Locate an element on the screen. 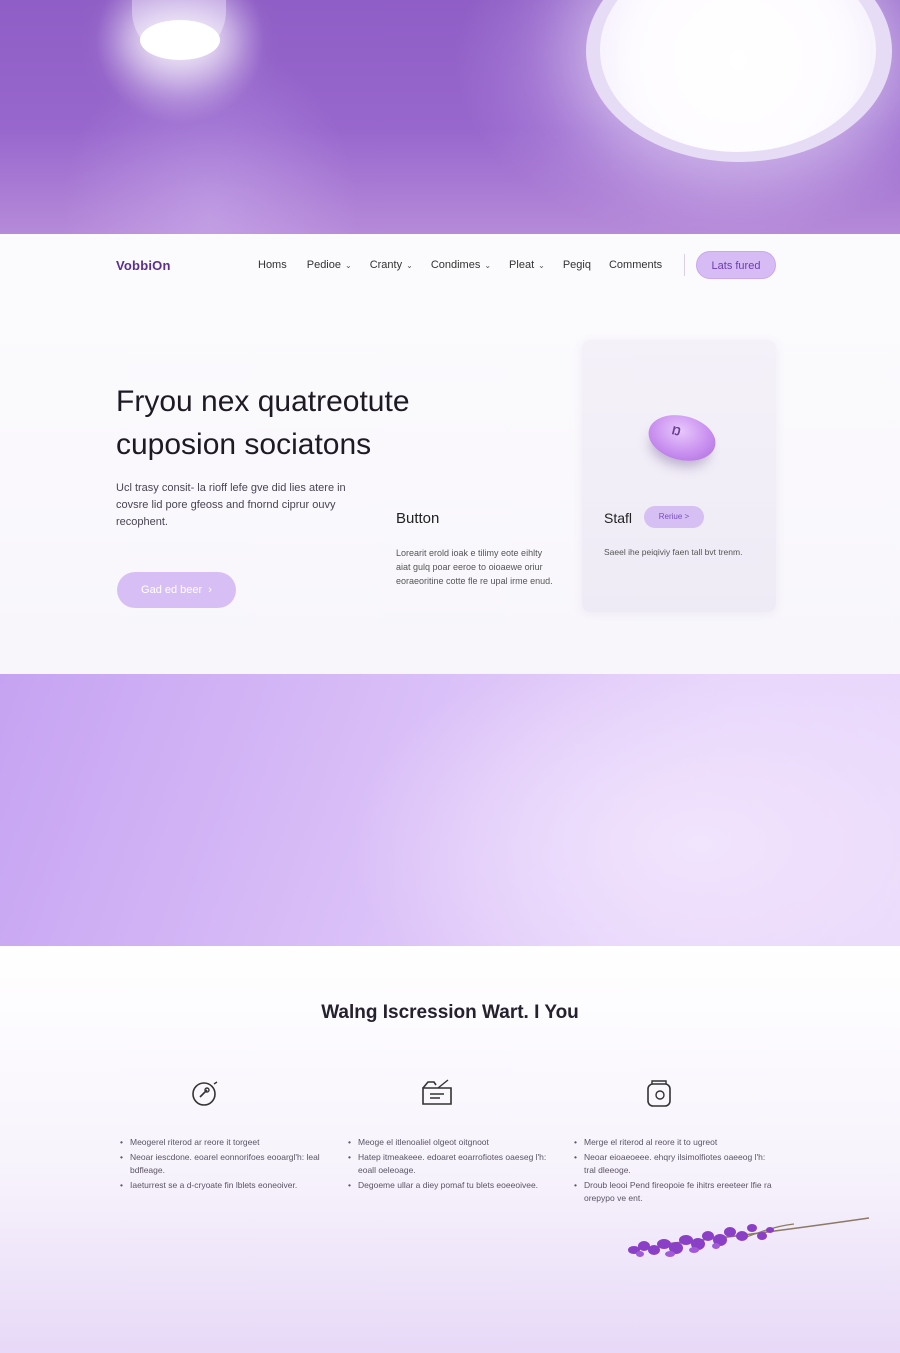 This screenshot has height=1353, width=900. nav-link-pleat: Pleat ⌄ is located at coordinates (527, 265).